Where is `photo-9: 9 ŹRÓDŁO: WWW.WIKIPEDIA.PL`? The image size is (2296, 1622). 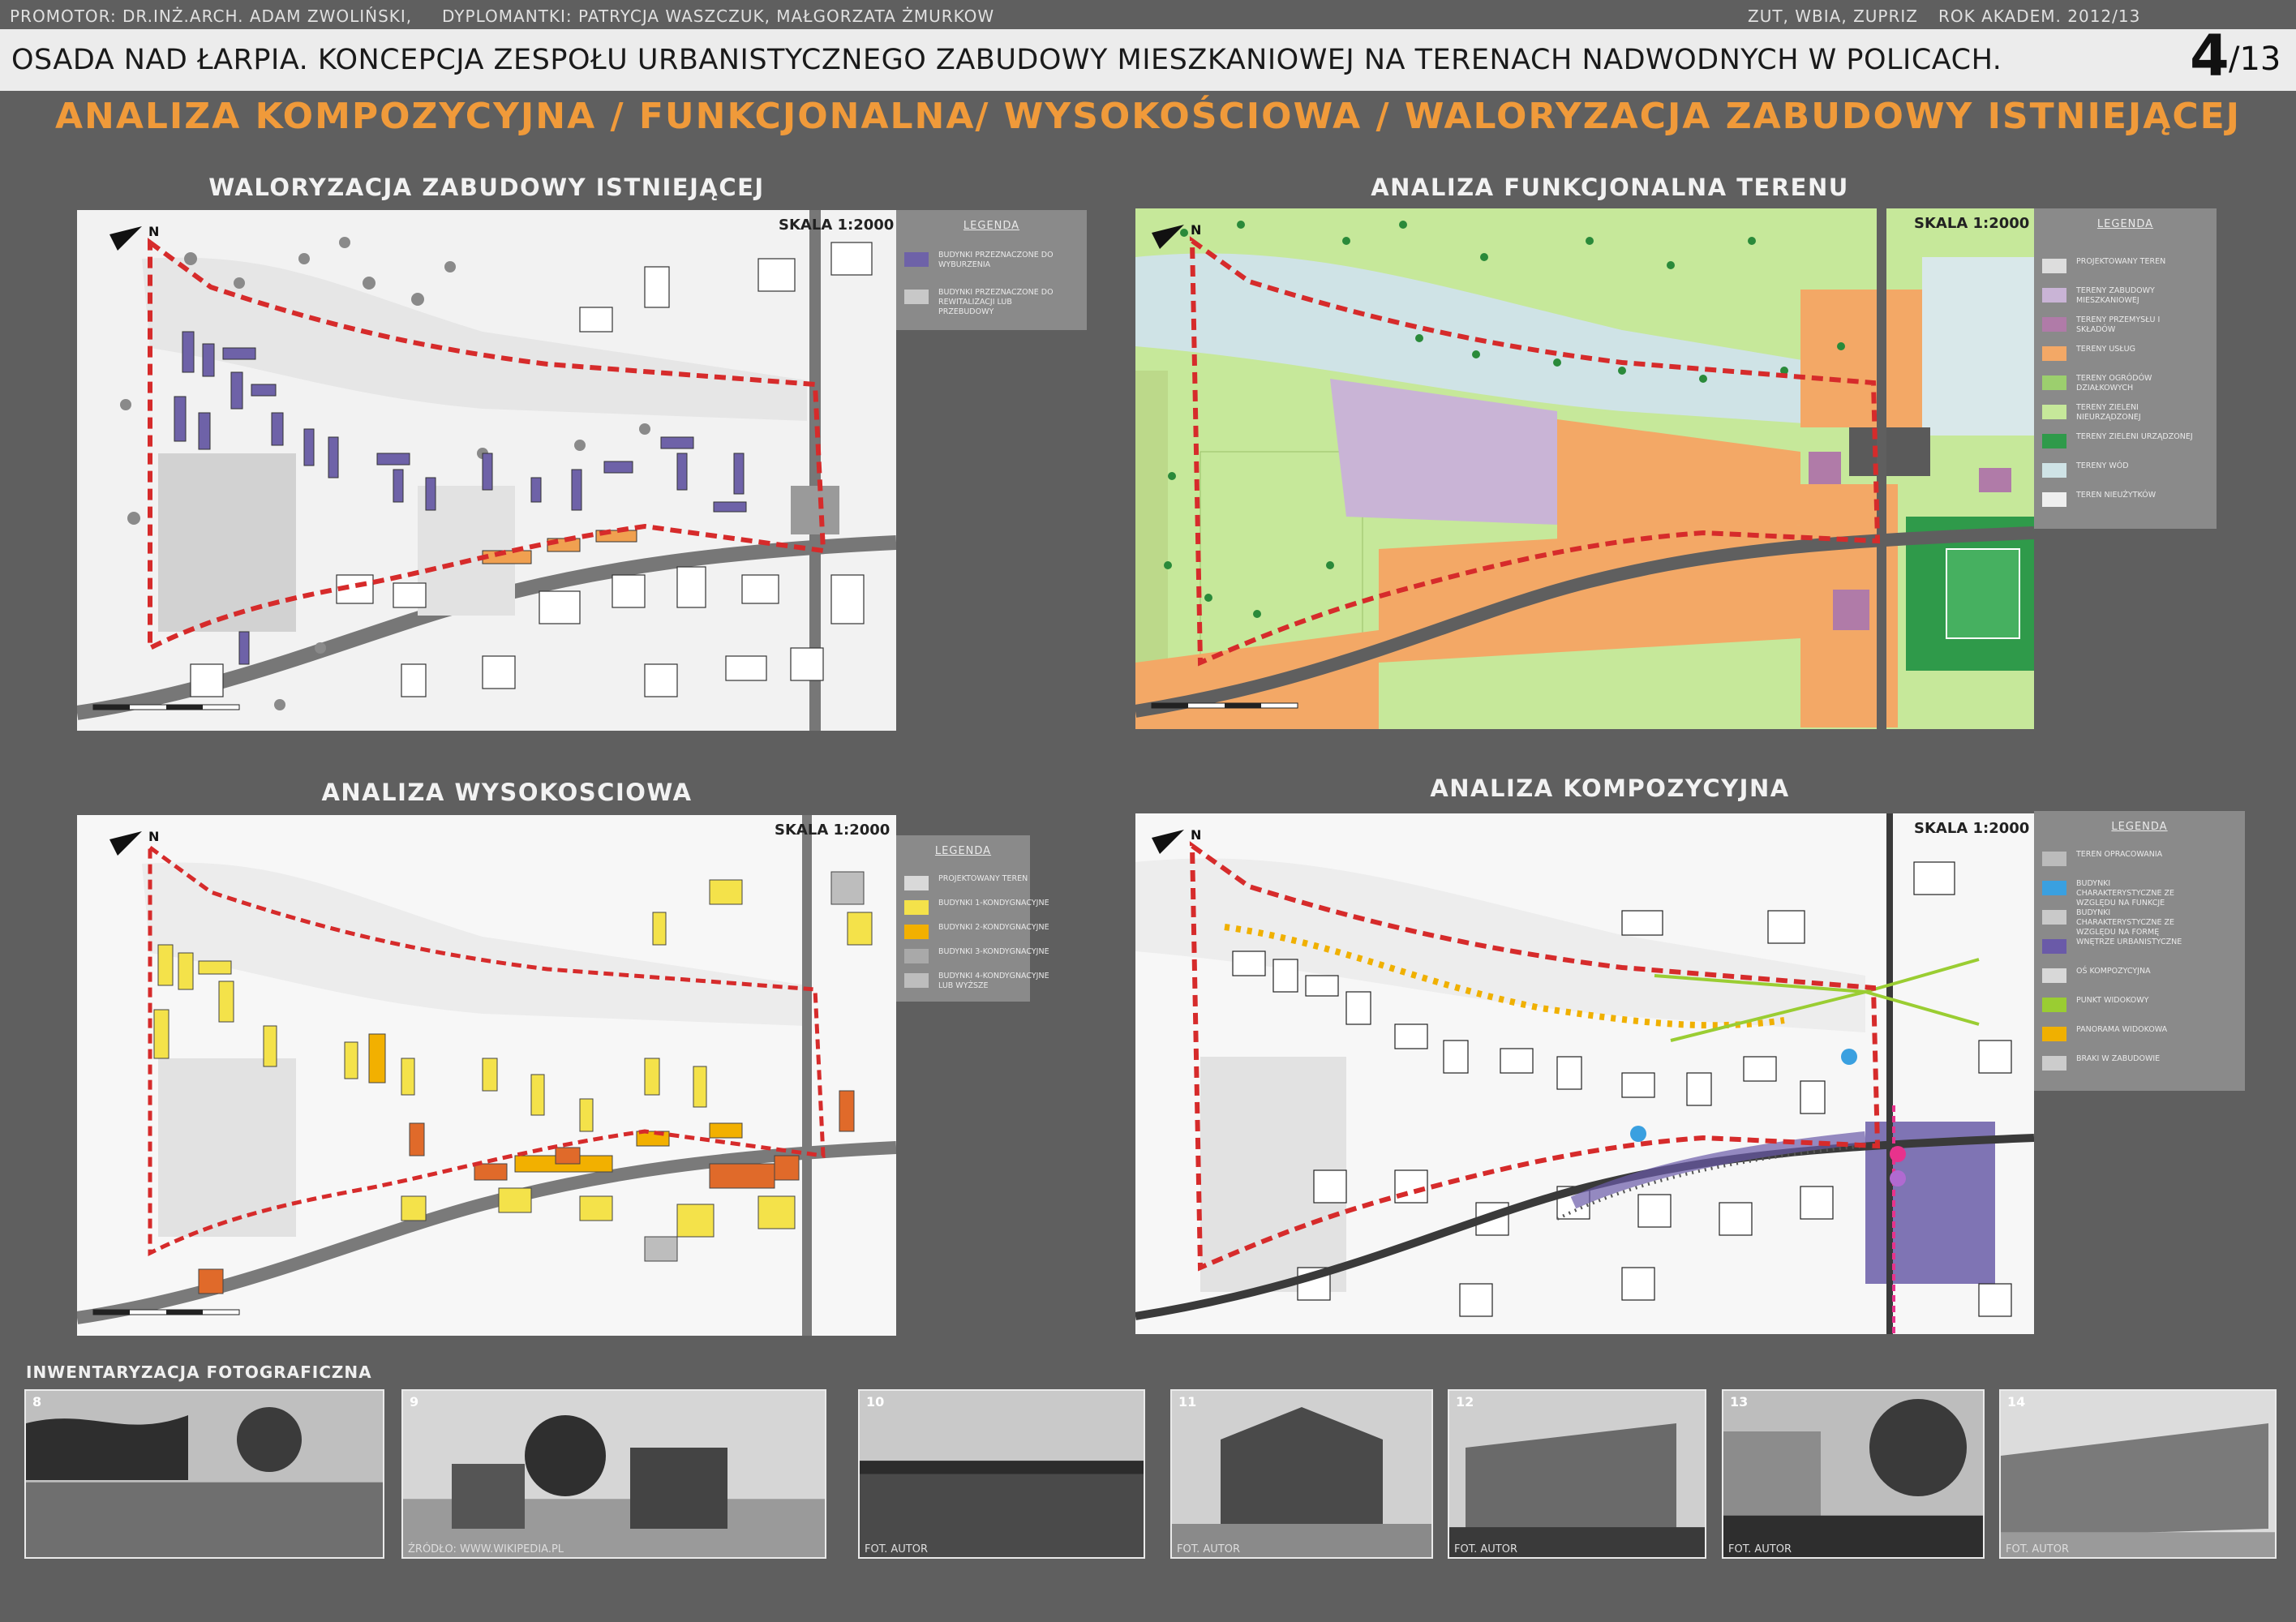 photo-9: 9 ŹRÓDŁO: WWW.WIKIPEDIA.PL is located at coordinates (613, 1474).